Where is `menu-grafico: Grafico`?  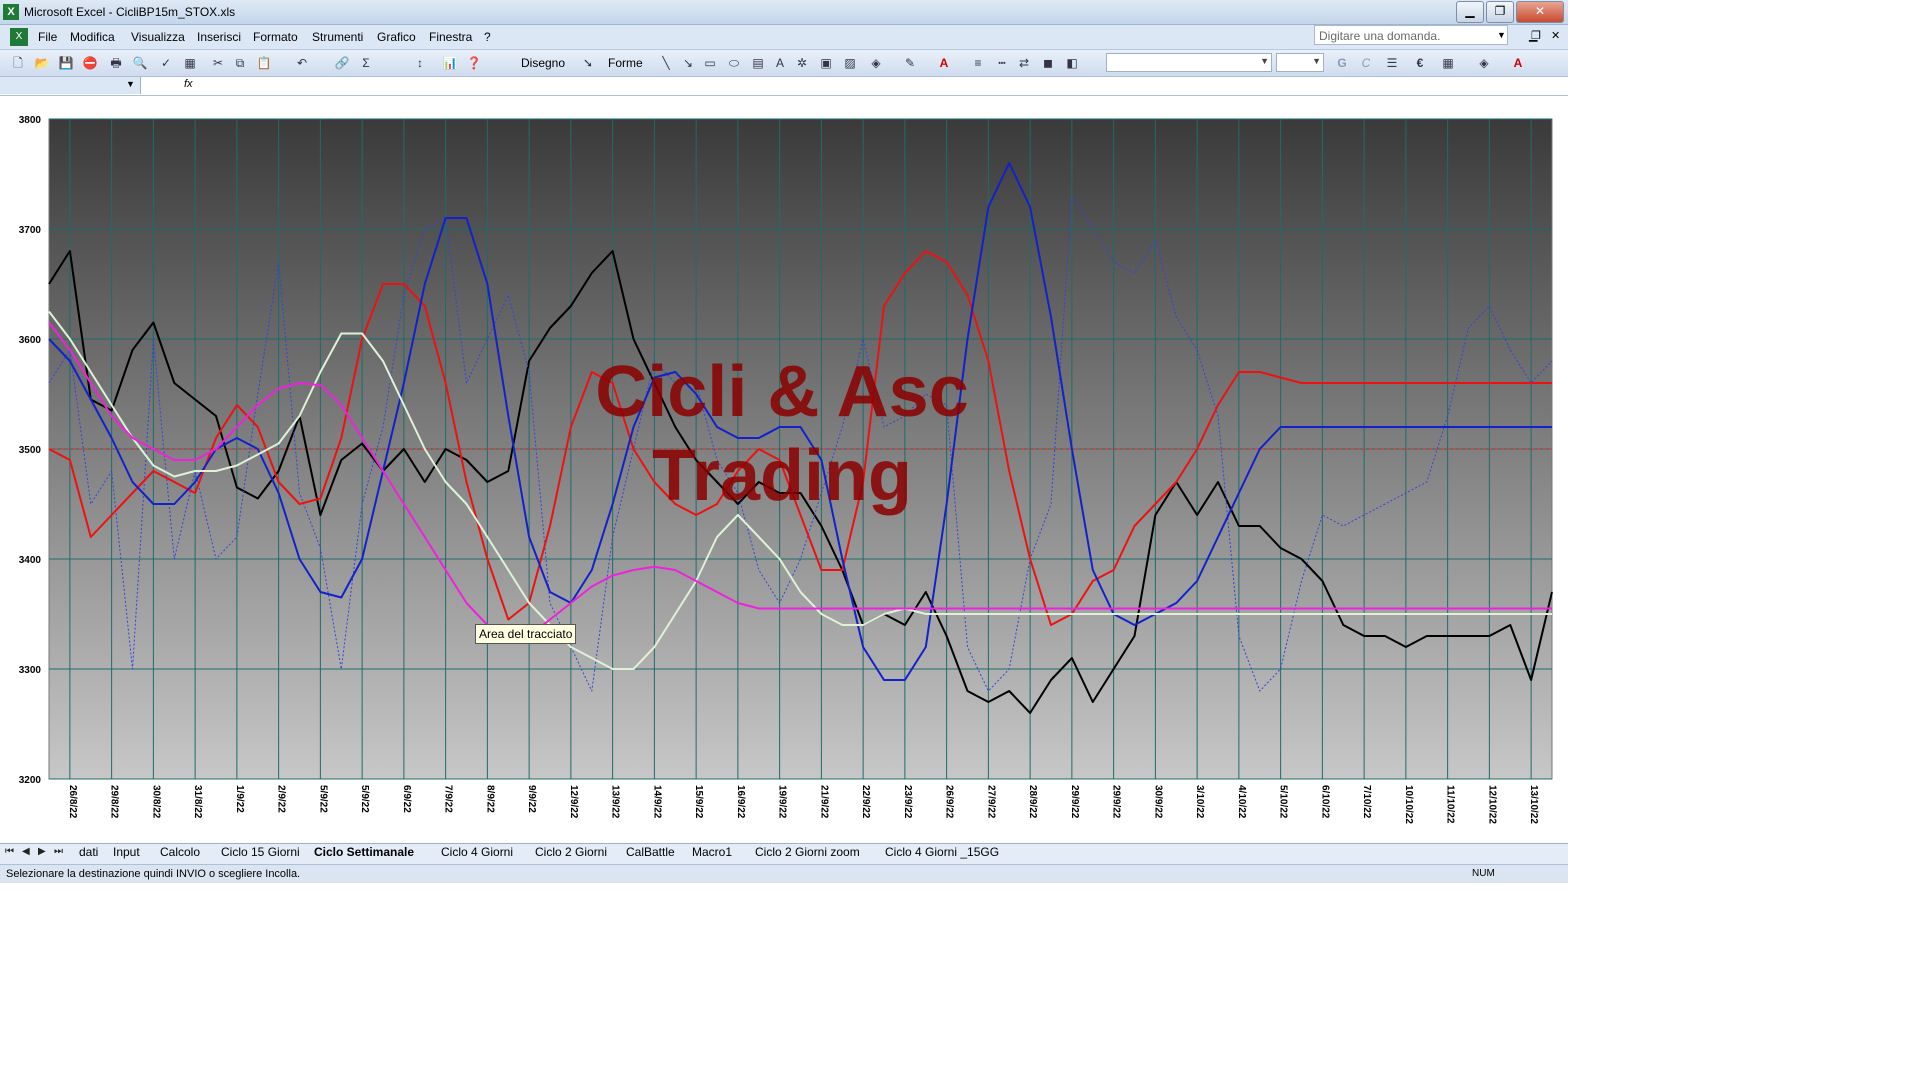
menu-grafico: Grafico is located at coordinates (396, 37).